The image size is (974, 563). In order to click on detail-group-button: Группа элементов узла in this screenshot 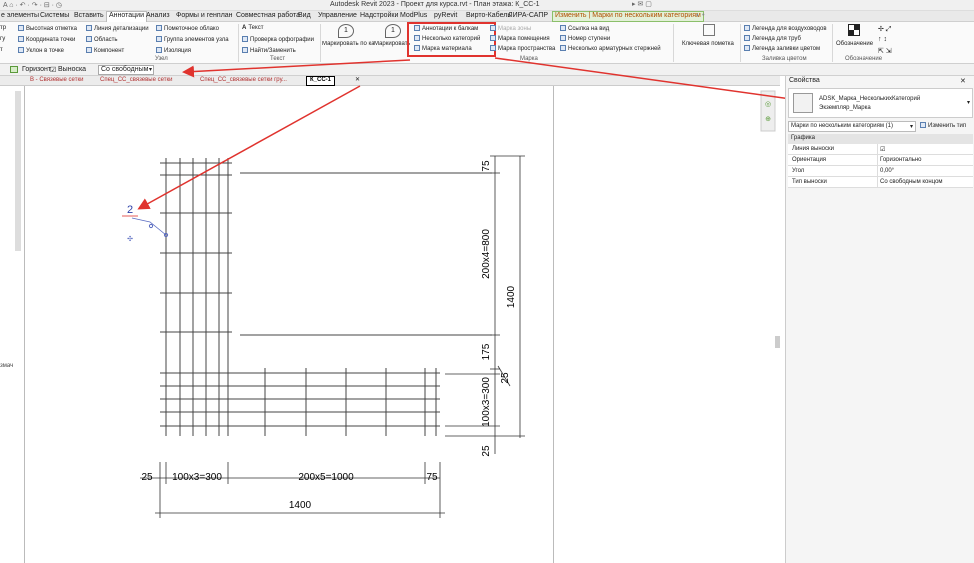, I will do `click(192, 39)`.